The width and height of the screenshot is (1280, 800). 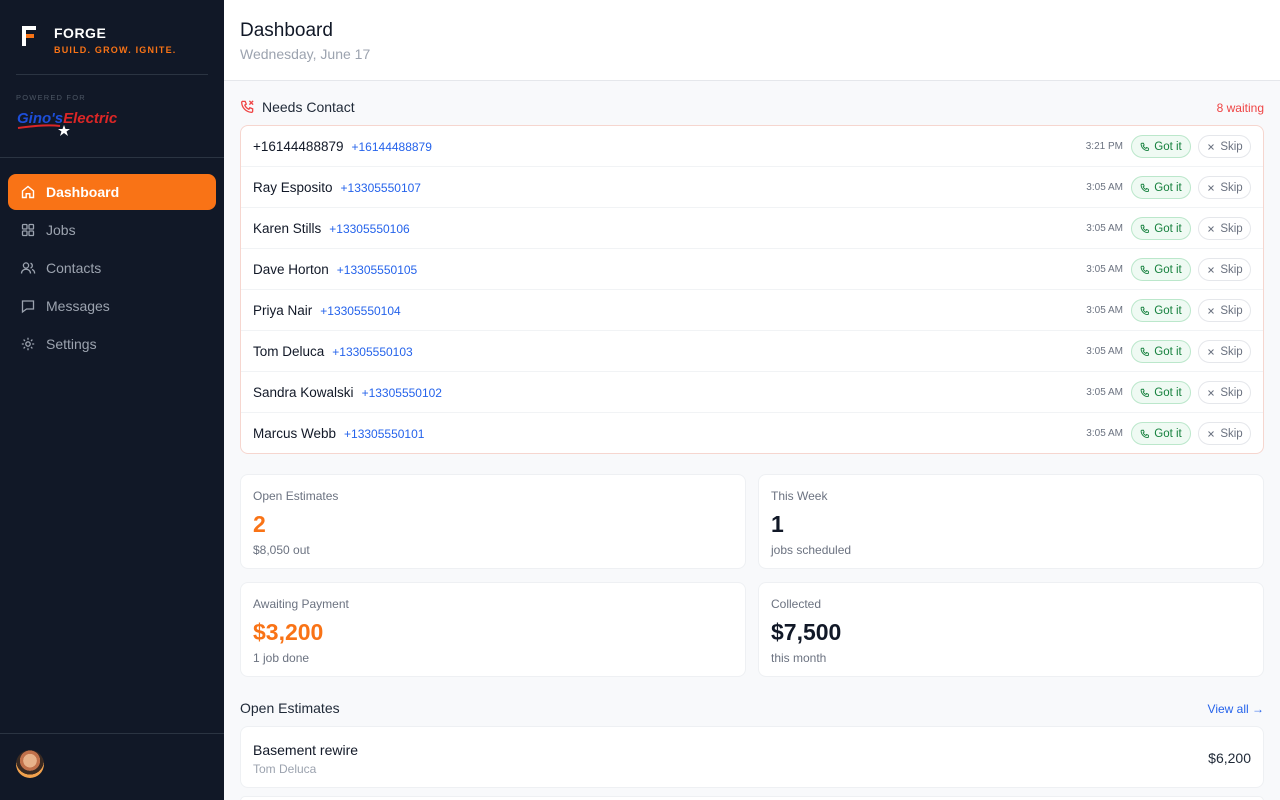 I want to click on home-icon, so click(x=28, y=192).